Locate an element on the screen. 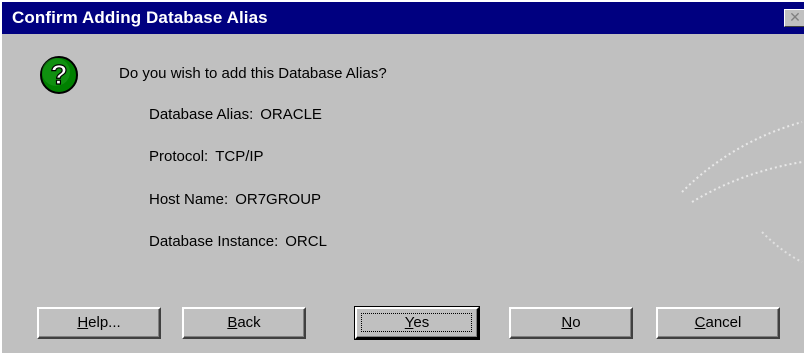 Image resolution: width=804 pixels, height=353 pixels. detail-value: ORACLE is located at coordinates (291, 114).